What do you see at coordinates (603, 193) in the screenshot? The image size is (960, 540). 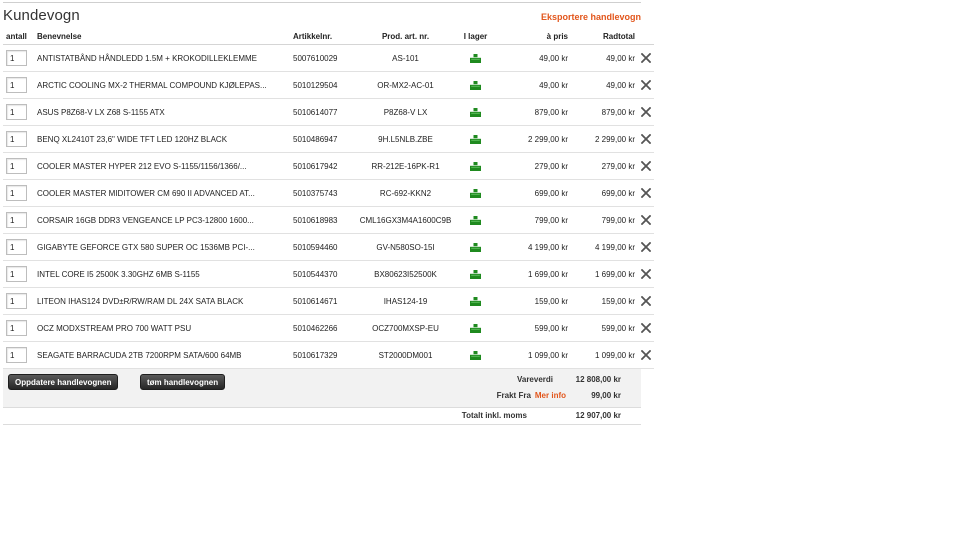 I see `row-total: 699,00 kr` at bounding box center [603, 193].